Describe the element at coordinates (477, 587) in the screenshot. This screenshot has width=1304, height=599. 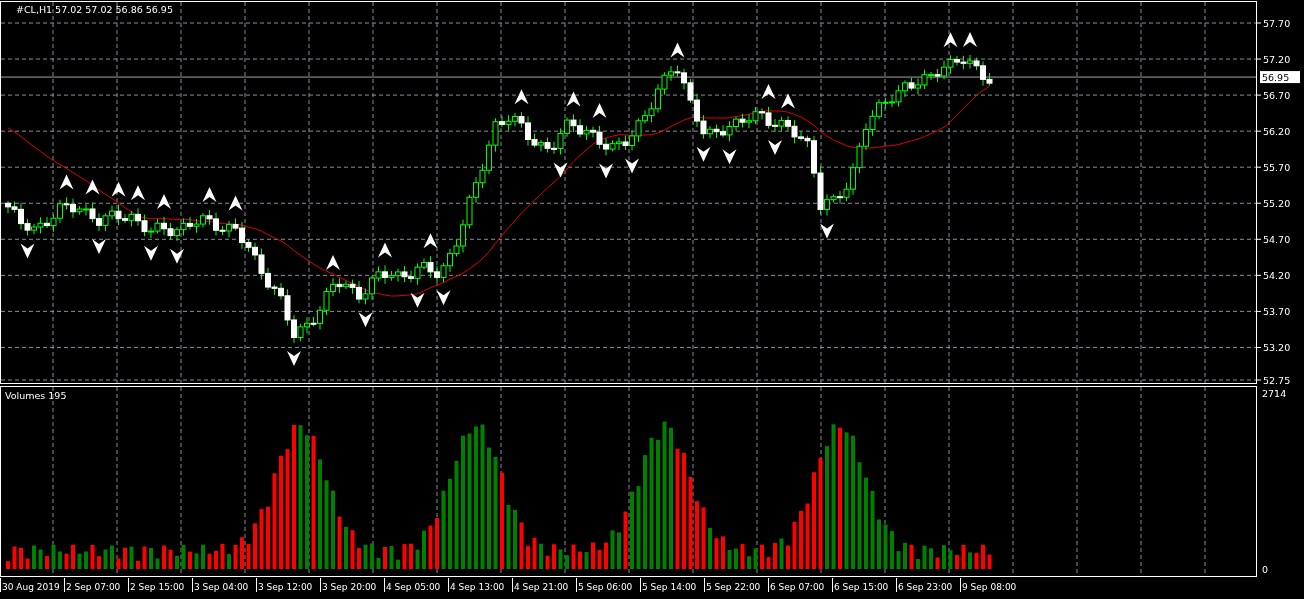
I see `time-axis-label: 4 Sep 13:00` at that location.